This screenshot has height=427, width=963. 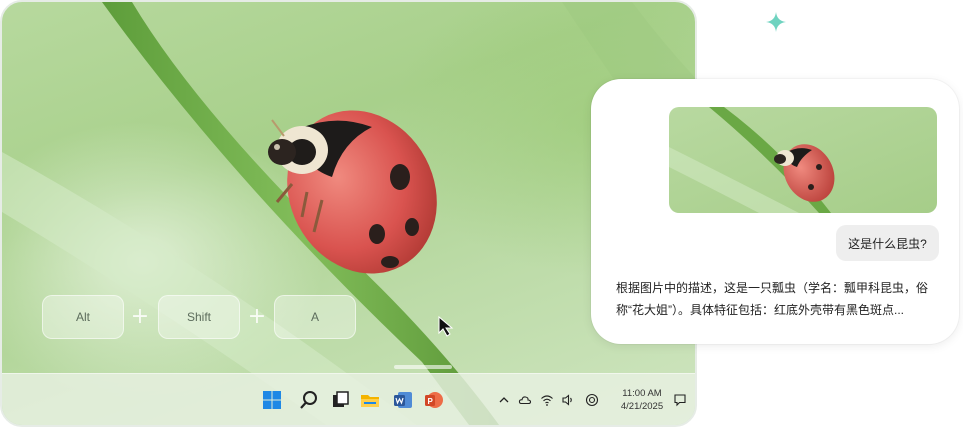 What do you see at coordinates (680, 400) in the screenshot?
I see `notification-icon` at bounding box center [680, 400].